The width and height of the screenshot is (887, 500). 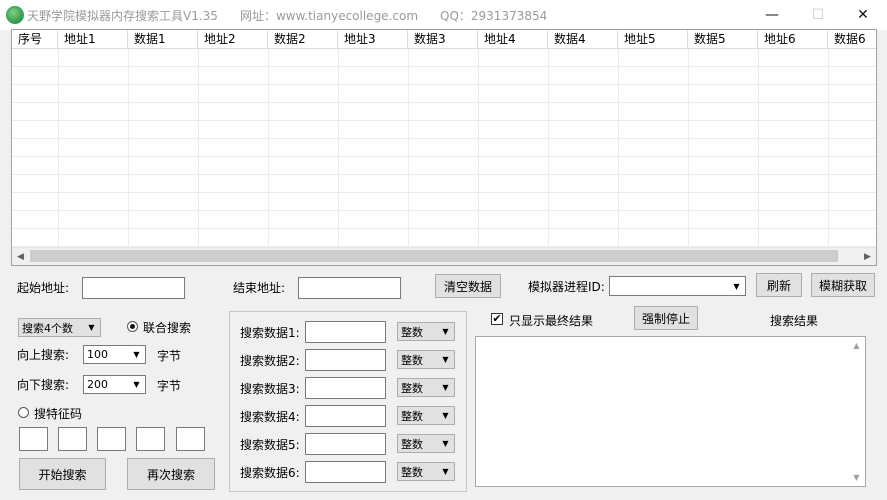 I want to click on joint-search-radio, so click(x=132, y=326).